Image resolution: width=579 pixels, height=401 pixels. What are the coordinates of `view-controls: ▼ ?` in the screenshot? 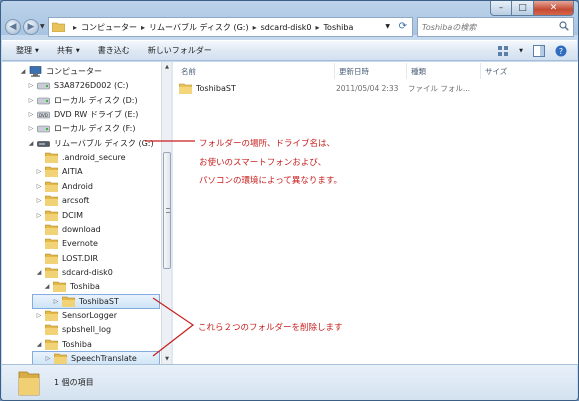 It's located at (532, 51).